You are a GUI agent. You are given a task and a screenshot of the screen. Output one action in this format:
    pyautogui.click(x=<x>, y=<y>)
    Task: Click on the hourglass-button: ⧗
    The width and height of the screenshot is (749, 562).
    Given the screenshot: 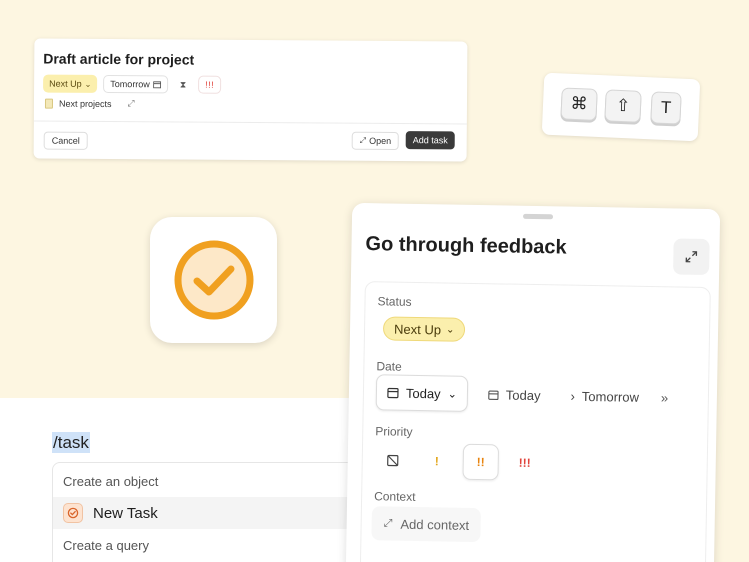 What is the action you would take?
    pyautogui.click(x=183, y=84)
    